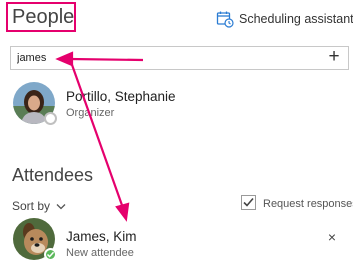 This screenshot has height=263, width=353. I want to click on people-search-box: +, so click(179, 58).